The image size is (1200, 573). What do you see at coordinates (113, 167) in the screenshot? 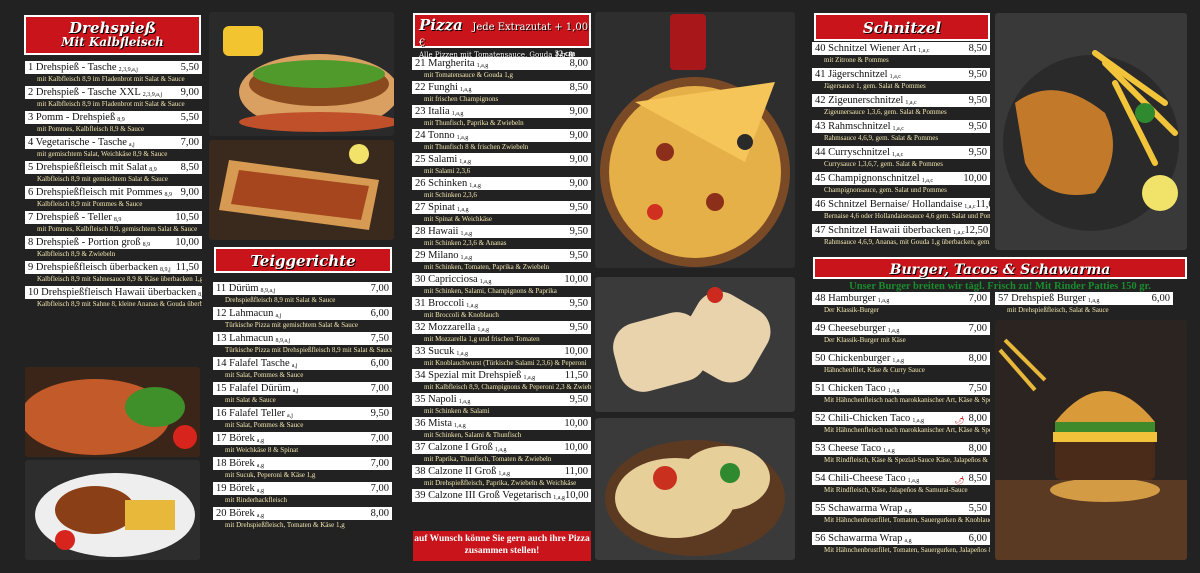
I see `menu-item-5: 5 Drehspießfleisch mit Salat 8,9 8,50` at bounding box center [113, 167].